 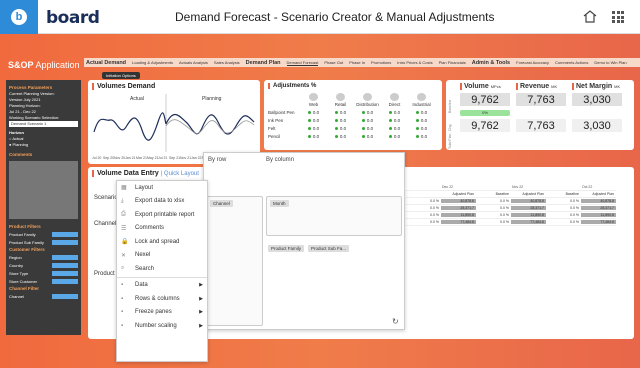 I want to click on kpi-row-label: Baseline, so click(x=450, y=106).